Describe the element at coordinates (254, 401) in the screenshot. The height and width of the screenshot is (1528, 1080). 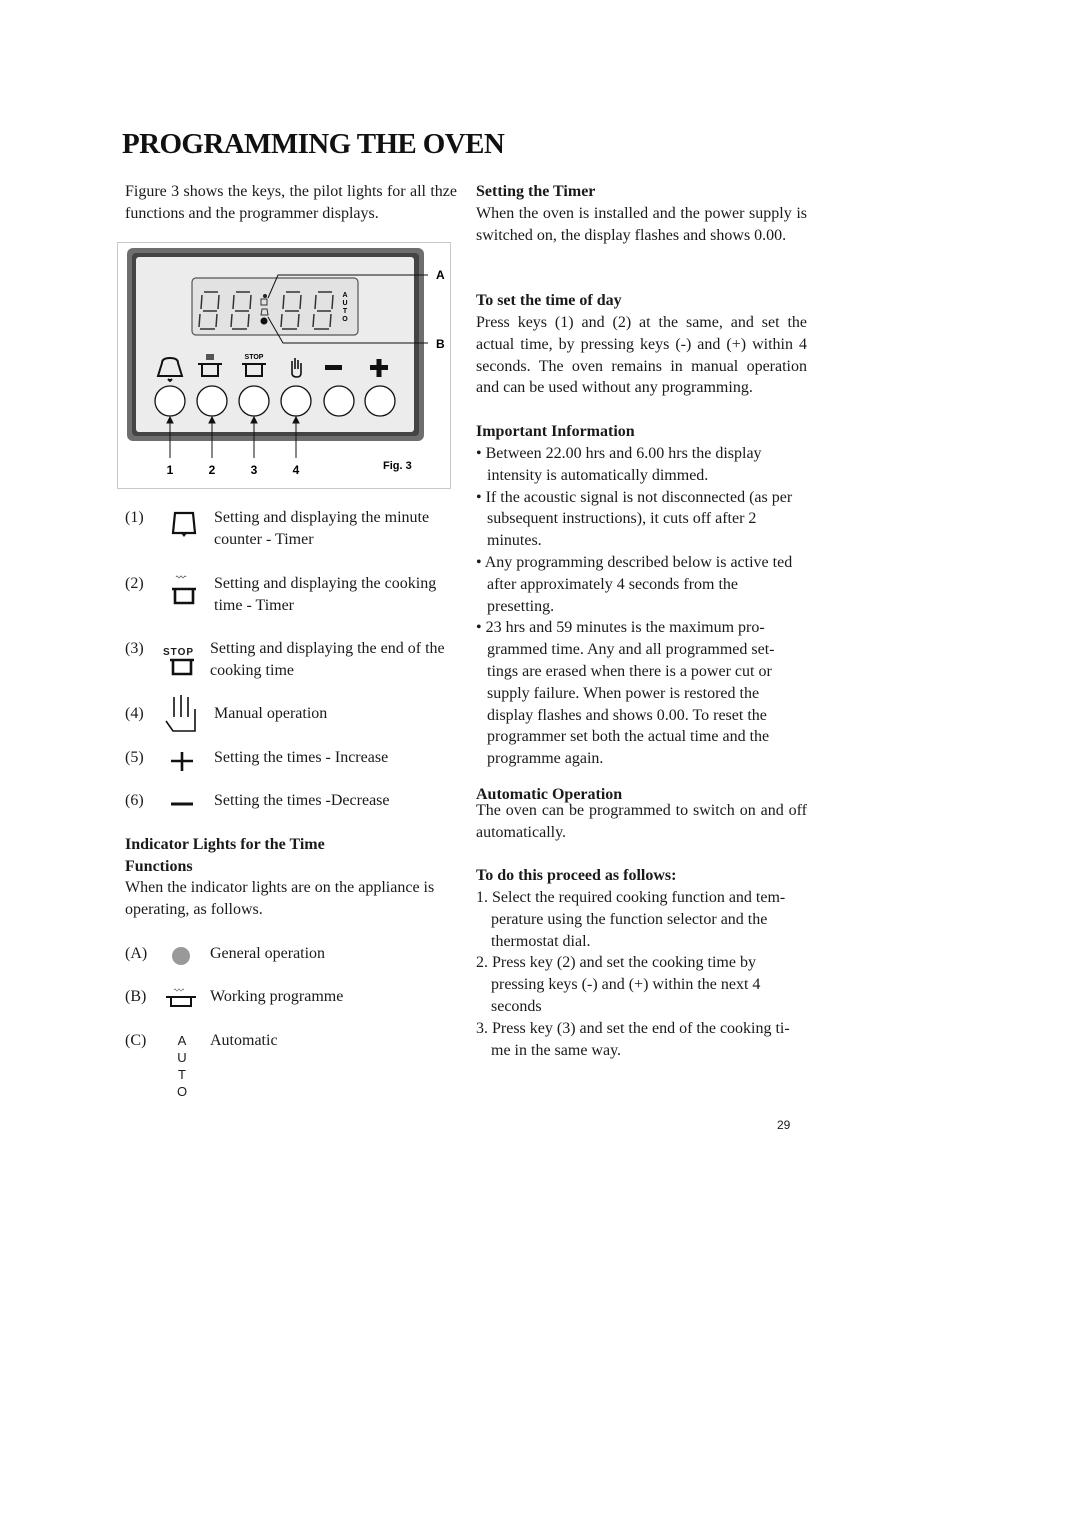
I see `key-3-button` at that location.